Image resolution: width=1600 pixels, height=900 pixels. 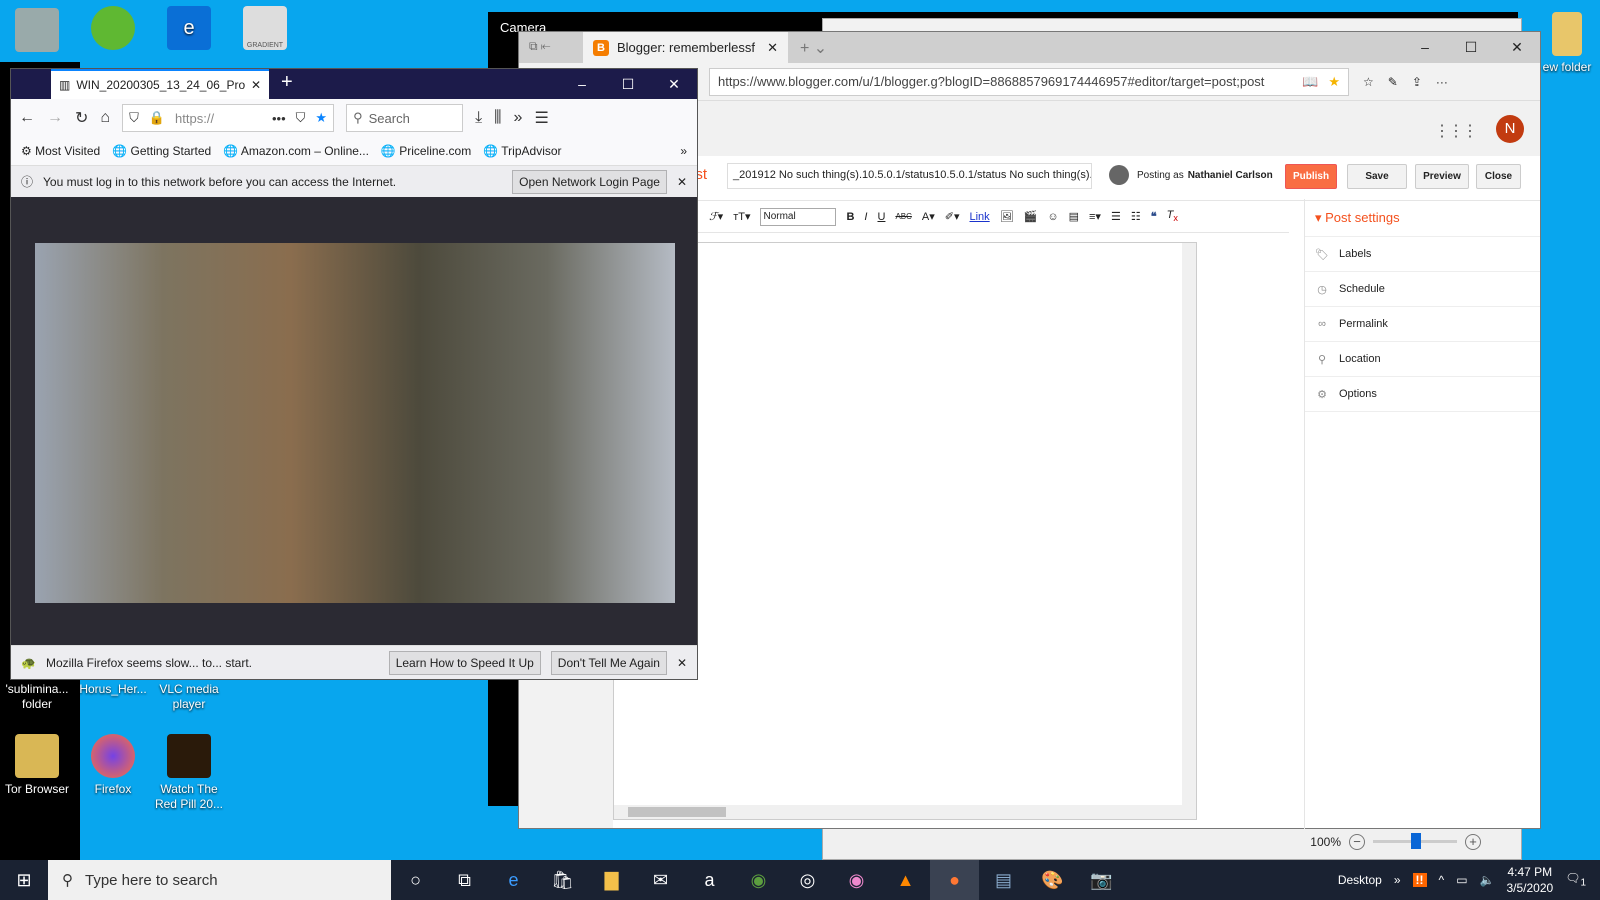 What do you see at coordinates (1417, 82) in the screenshot?
I see `share-icon: ⇪` at bounding box center [1417, 82].